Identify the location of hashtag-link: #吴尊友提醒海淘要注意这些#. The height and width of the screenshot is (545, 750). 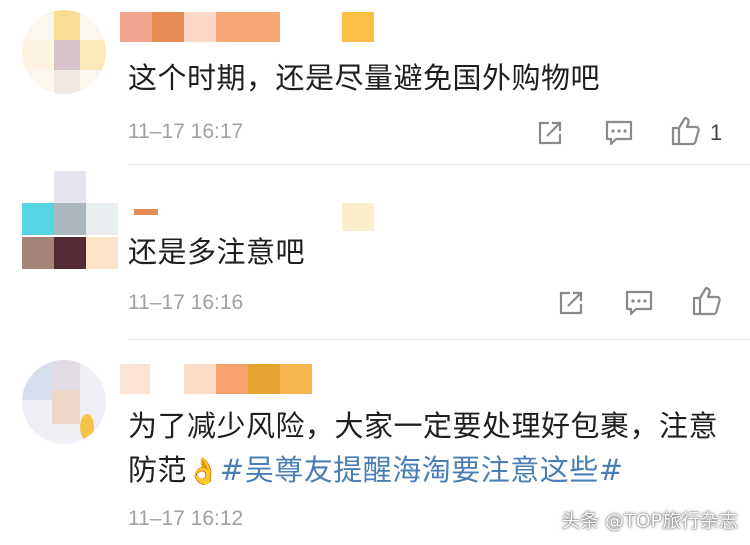
(422, 470).